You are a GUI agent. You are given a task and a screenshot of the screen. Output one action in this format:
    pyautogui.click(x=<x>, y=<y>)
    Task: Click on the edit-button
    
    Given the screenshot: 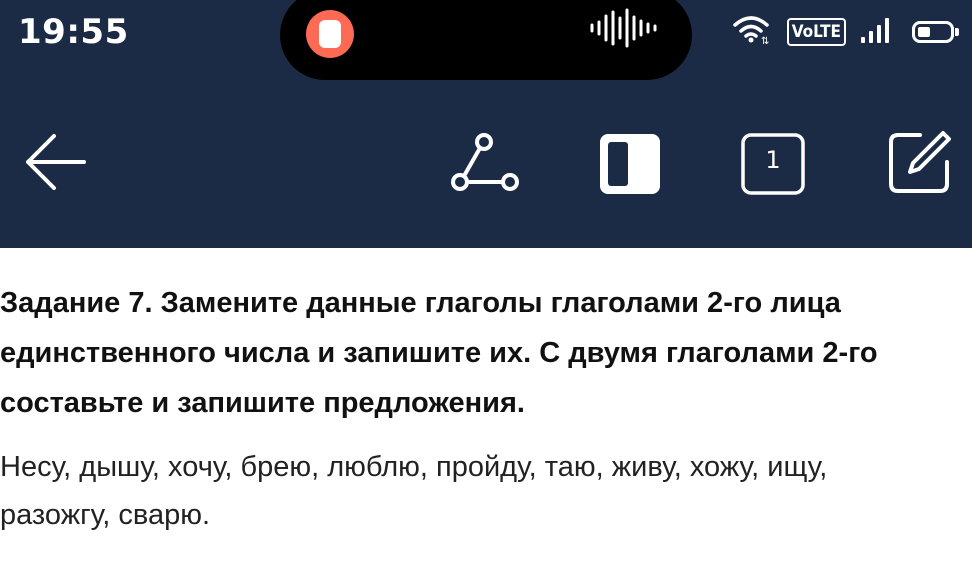 What is the action you would take?
    pyautogui.click(x=919, y=165)
    